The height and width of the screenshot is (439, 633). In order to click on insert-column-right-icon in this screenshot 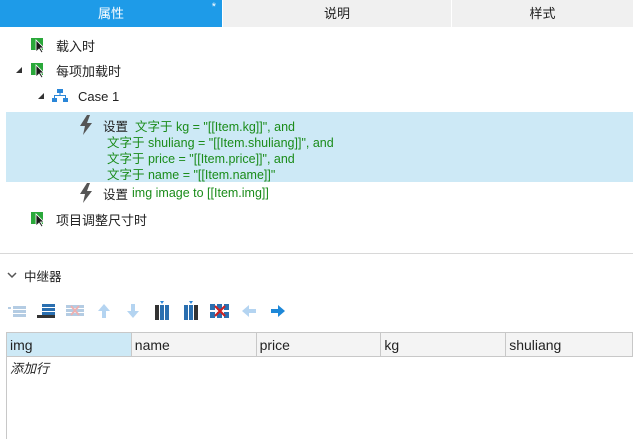, I will do `click(191, 310)`.